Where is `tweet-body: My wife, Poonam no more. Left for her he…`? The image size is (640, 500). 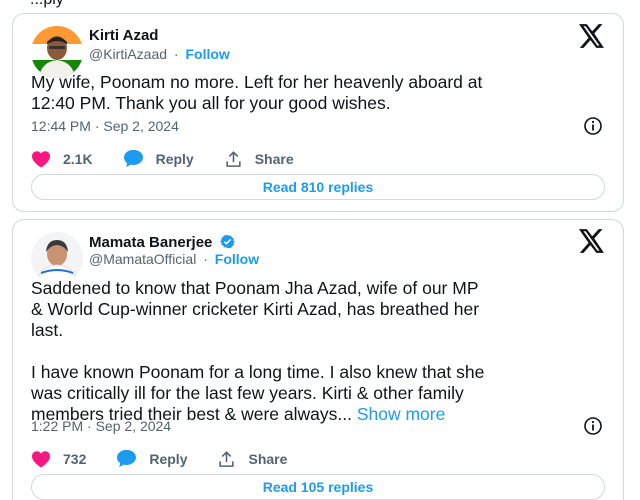
tweet-body: My wife, Poonam no more. Left for her he… is located at coordinates (257, 92).